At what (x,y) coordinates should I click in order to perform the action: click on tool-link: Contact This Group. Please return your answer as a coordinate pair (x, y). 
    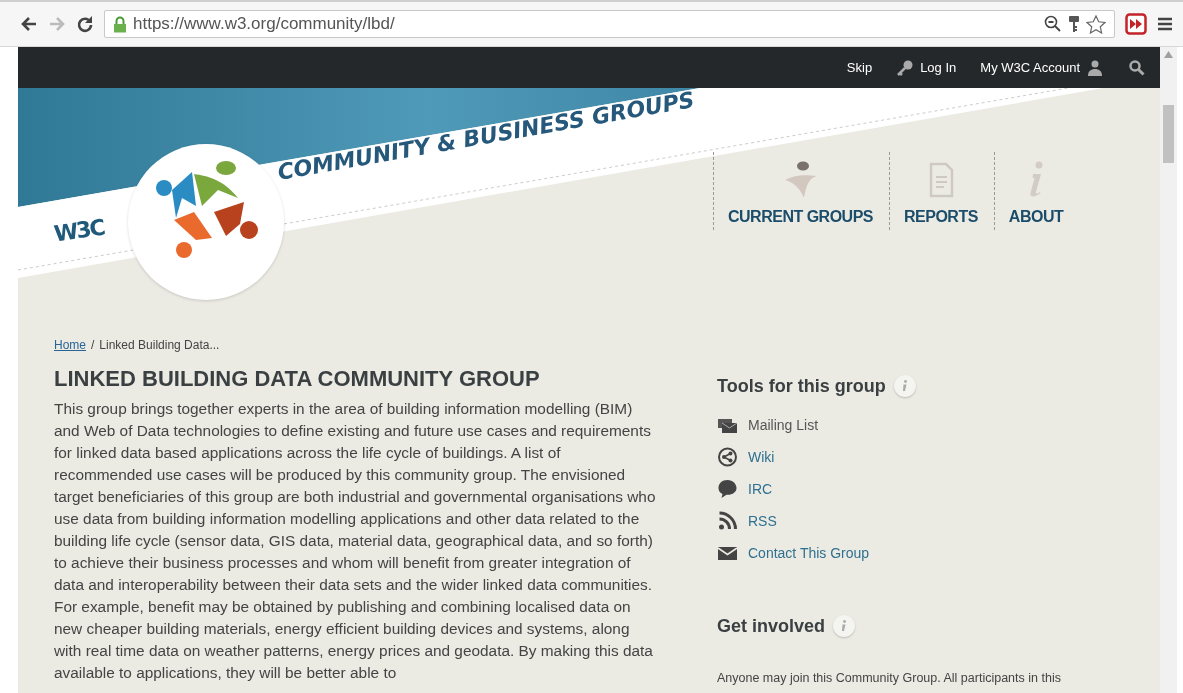
    Looking at the image, I should click on (809, 553).